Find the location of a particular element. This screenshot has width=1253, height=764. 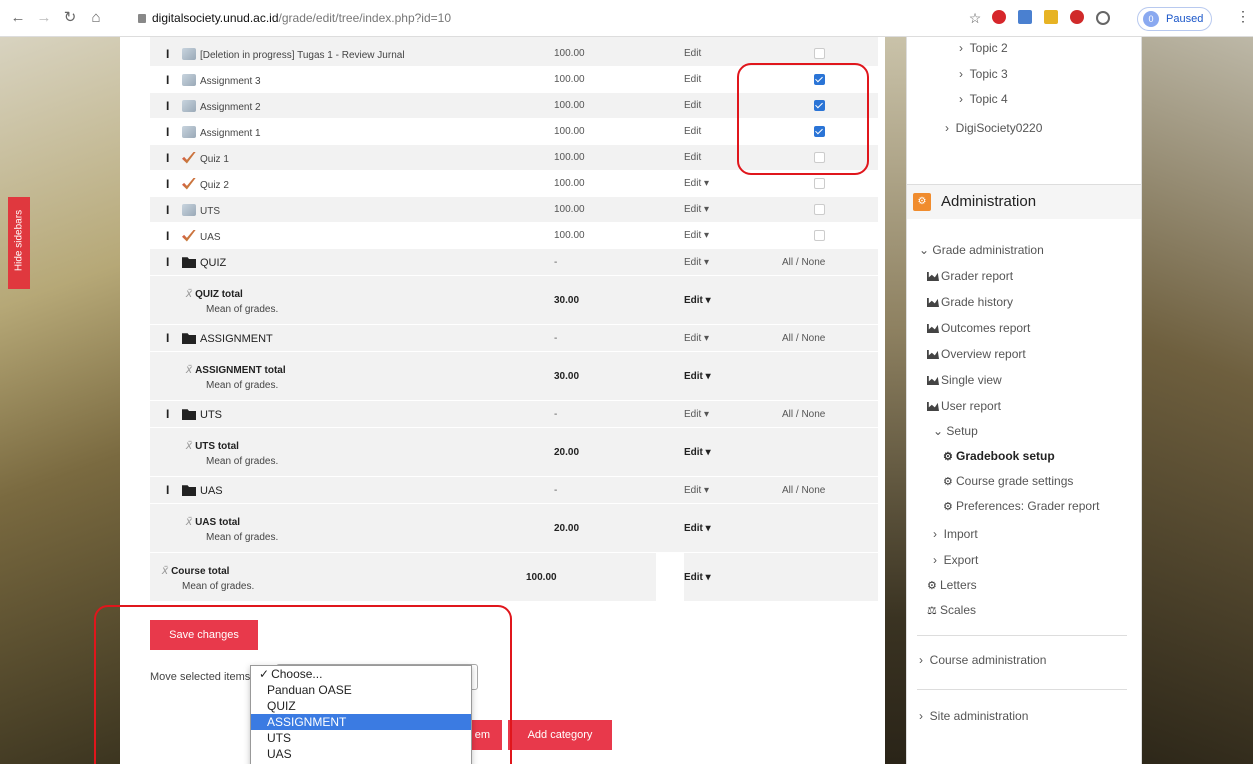

category-name: UTS is located at coordinates (211, 415).